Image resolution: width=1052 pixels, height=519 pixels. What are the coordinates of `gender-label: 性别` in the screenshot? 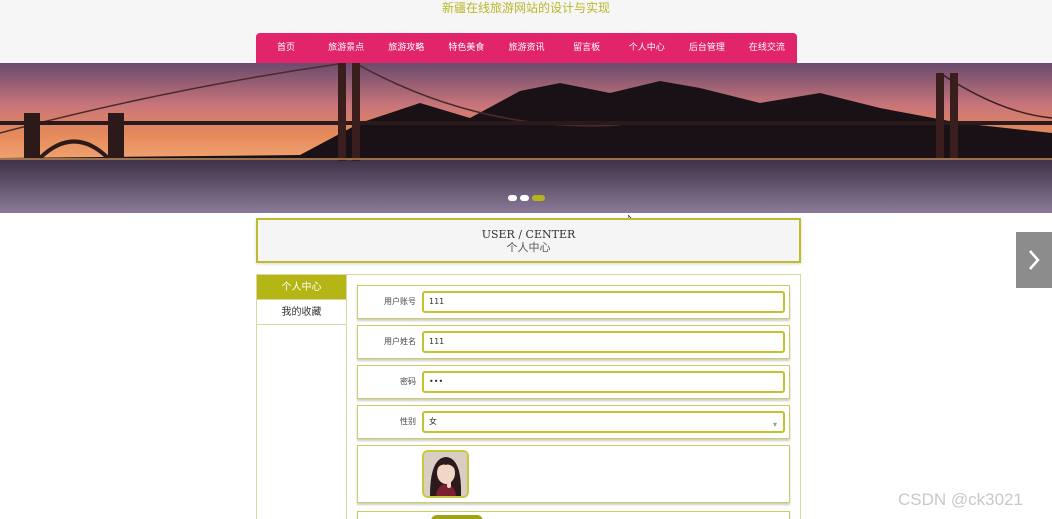 It's located at (408, 421).